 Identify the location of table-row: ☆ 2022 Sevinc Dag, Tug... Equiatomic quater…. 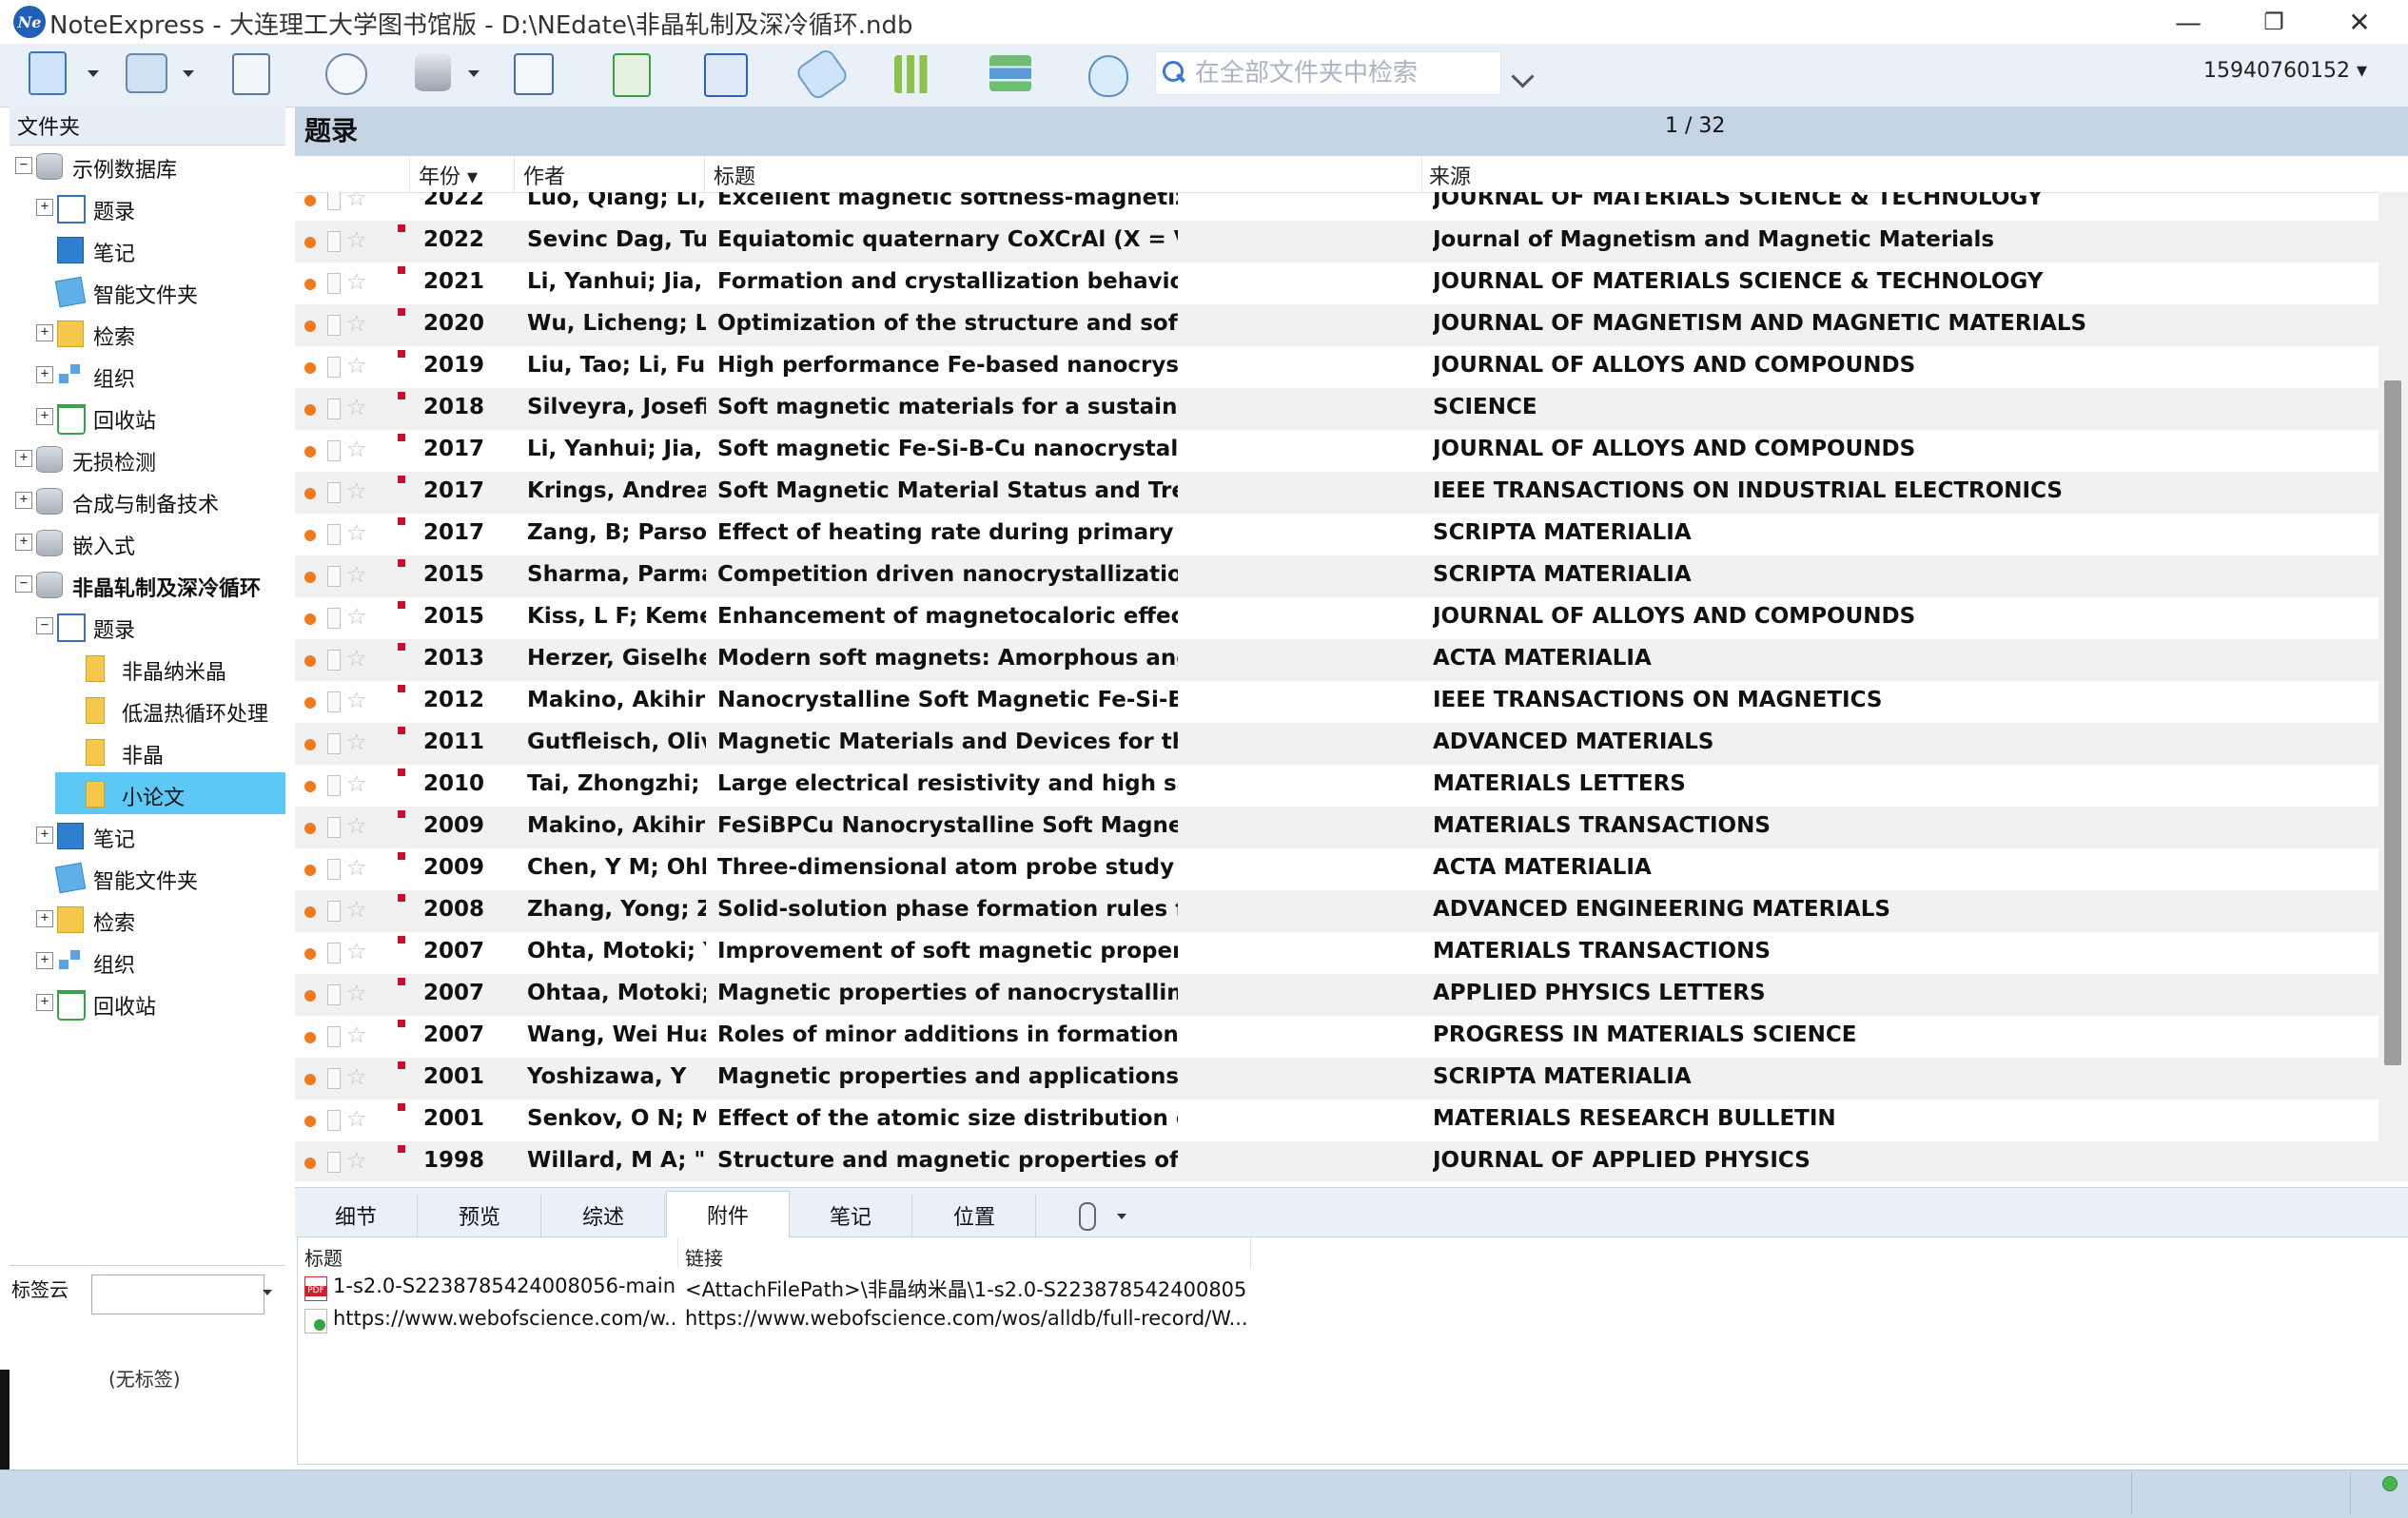
(1337, 242).